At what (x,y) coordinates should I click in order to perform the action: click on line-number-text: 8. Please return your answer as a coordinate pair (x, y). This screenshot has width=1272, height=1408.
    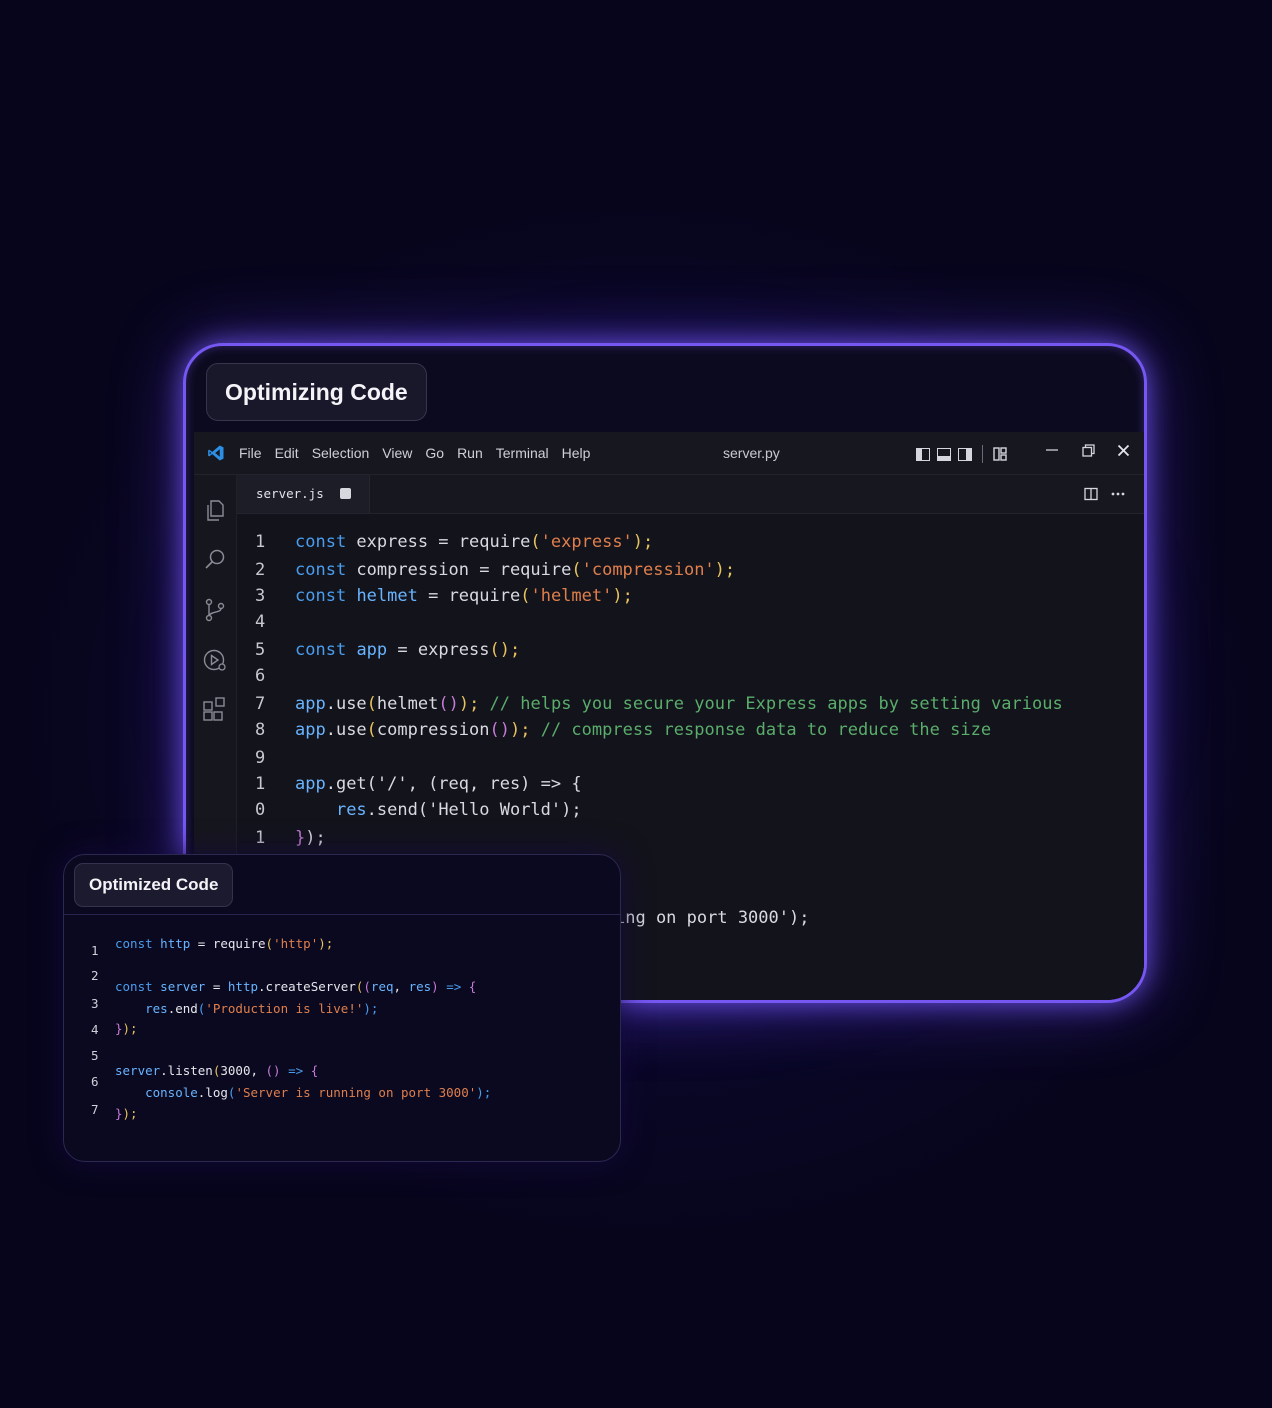
    Looking at the image, I should click on (260, 730).